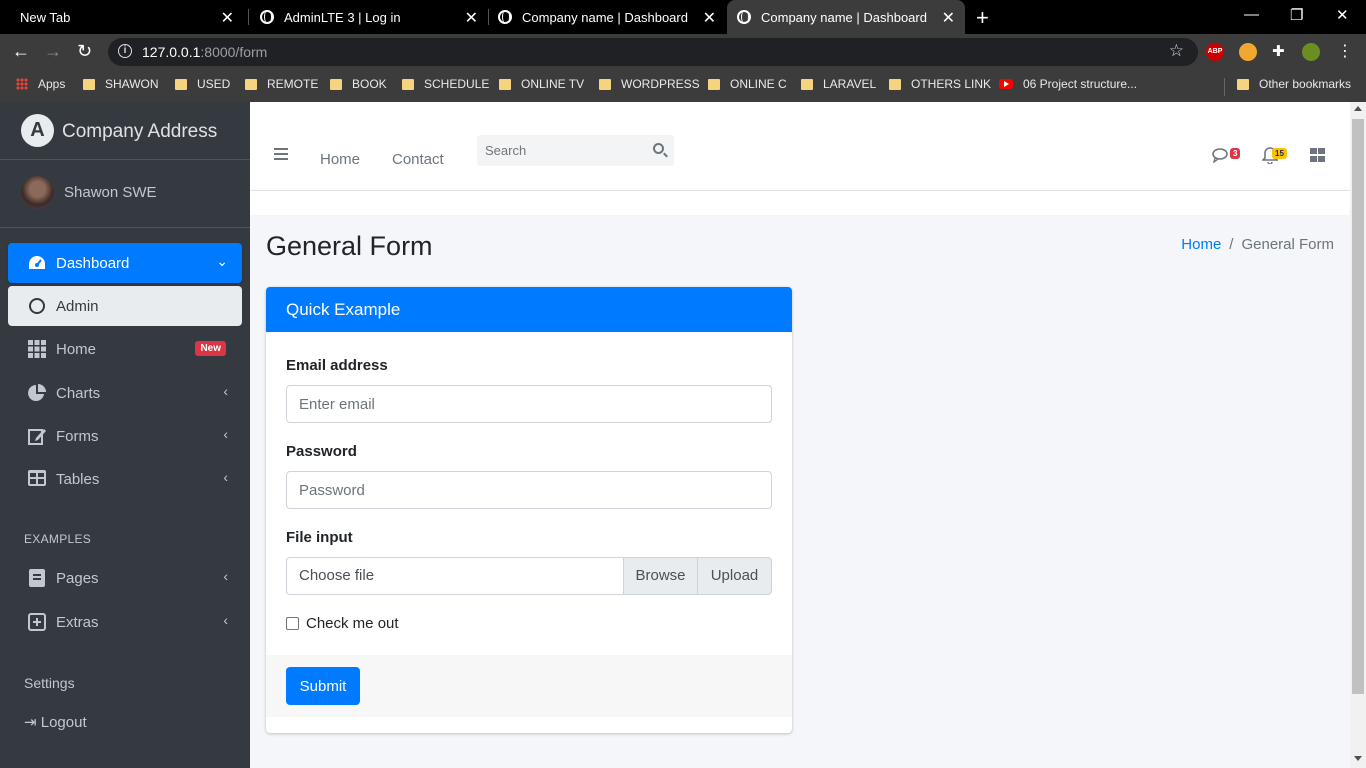  I want to click on sidebar-item-label: Extras, so click(77, 622).